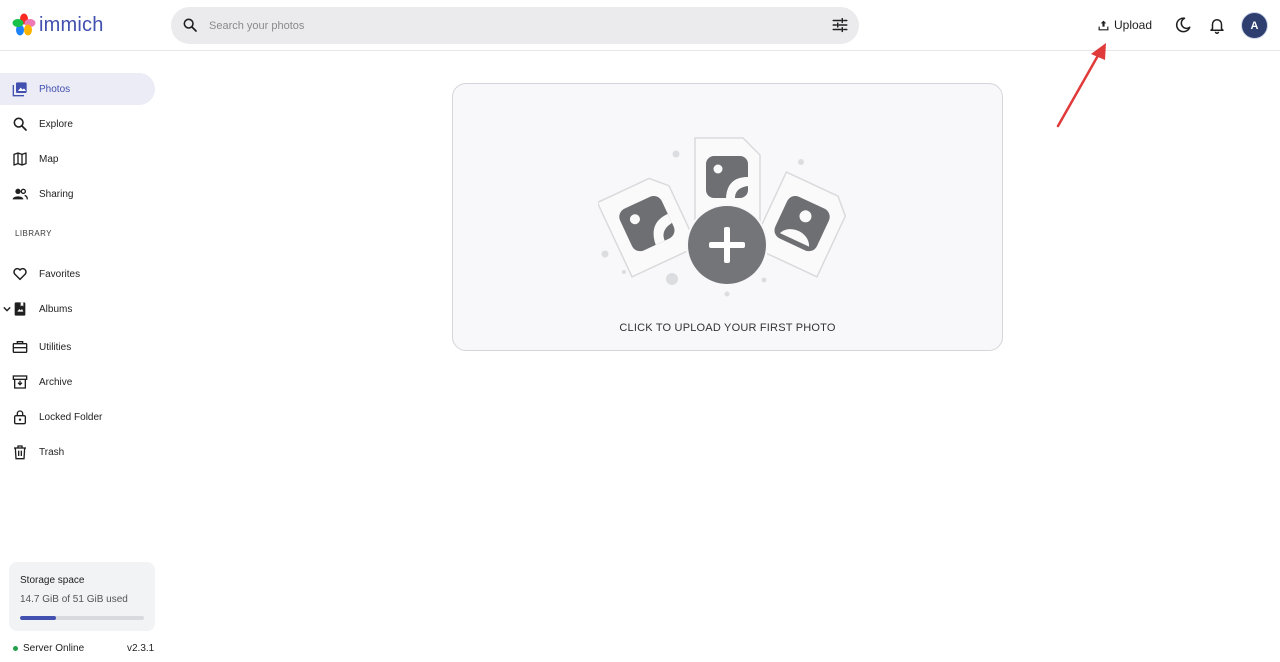 The height and width of the screenshot is (662, 1280). What do you see at coordinates (840, 25) in the screenshot?
I see `search-filter-icon` at bounding box center [840, 25].